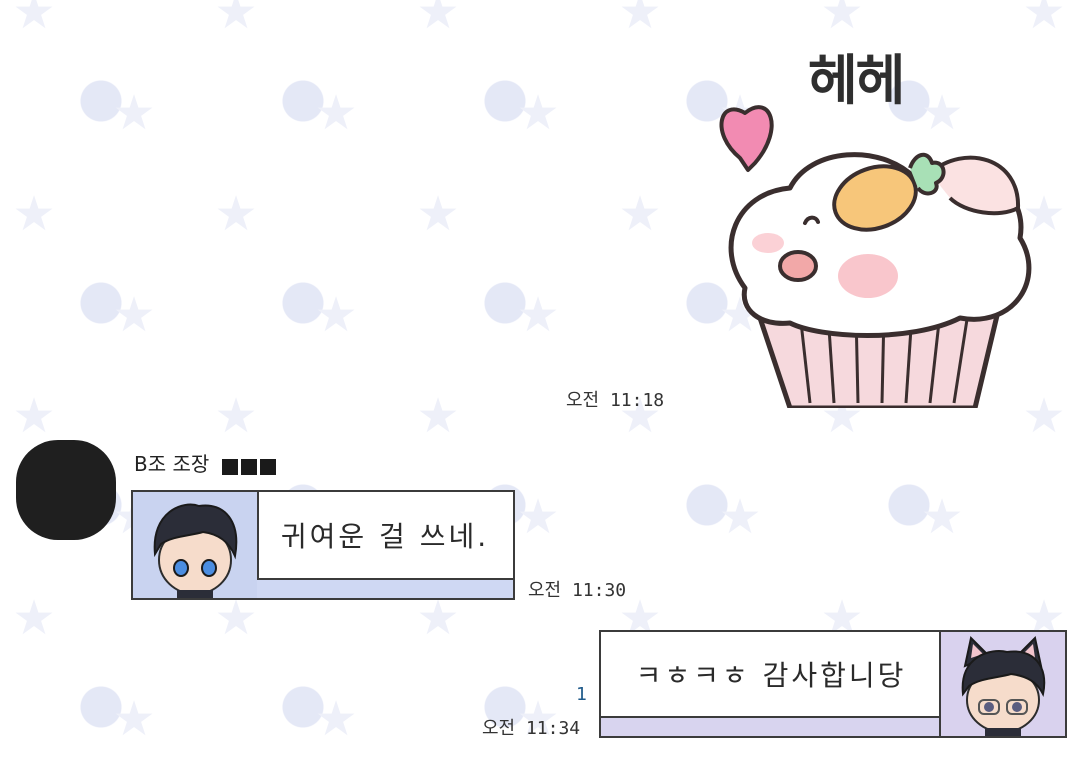 The width and height of the screenshot is (1080, 766). Describe the element at coordinates (250, 466) in the screenshot. I see `redacted-name-blocks` at that location.